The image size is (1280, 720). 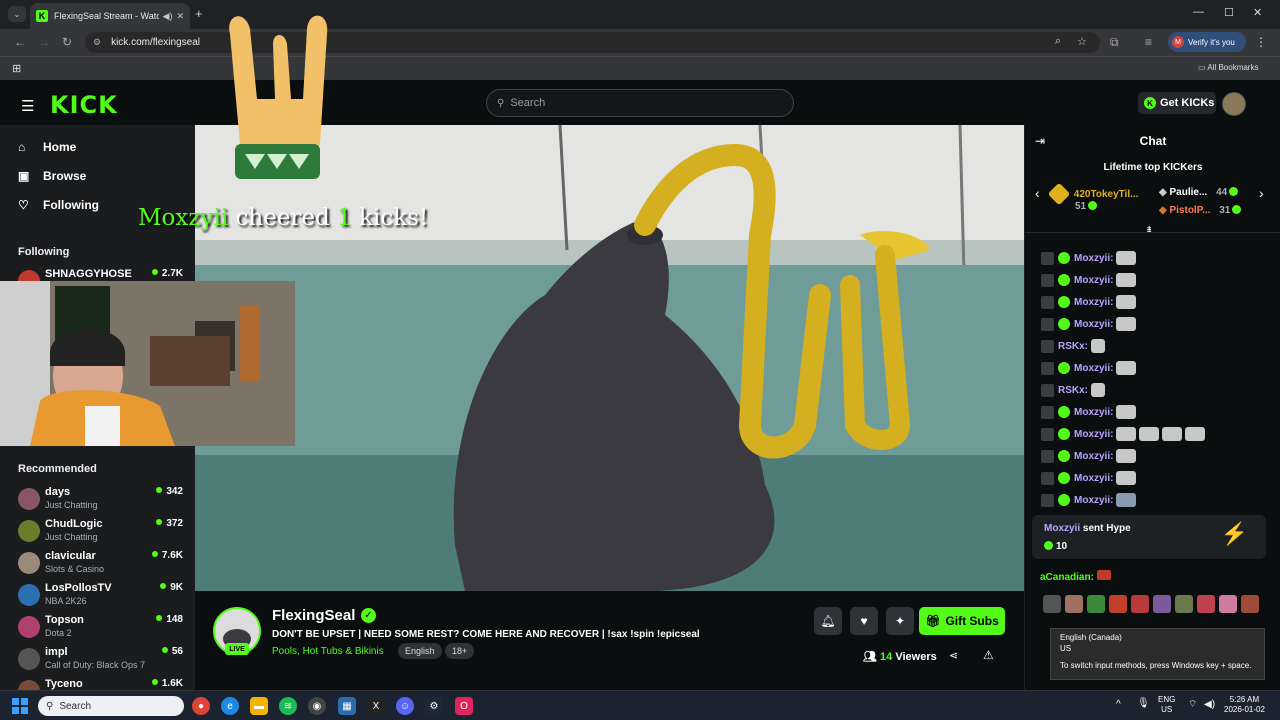 I want to click on site-info-icon: ⚙, so click(x=97, y=42).